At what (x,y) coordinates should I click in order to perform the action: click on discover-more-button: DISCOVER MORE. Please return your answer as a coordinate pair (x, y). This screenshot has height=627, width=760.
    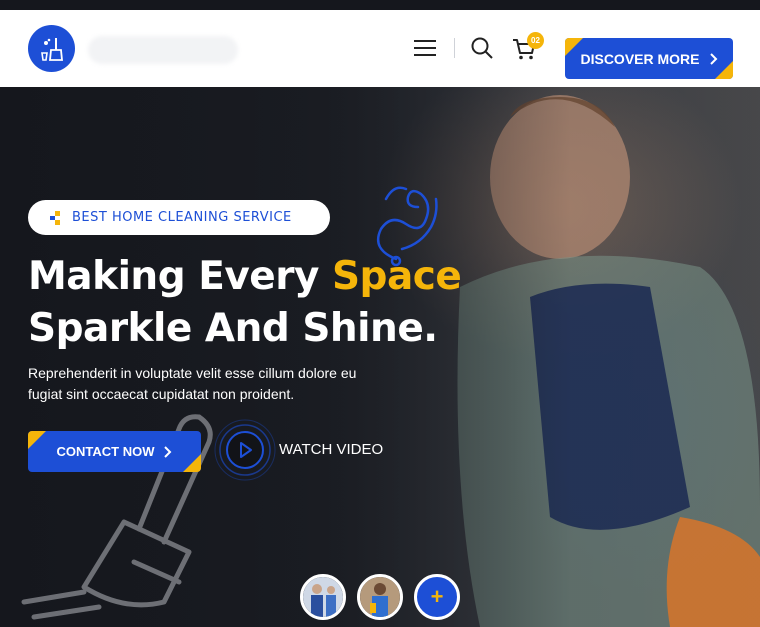
    Looking at the image, I should click on (649, 58).